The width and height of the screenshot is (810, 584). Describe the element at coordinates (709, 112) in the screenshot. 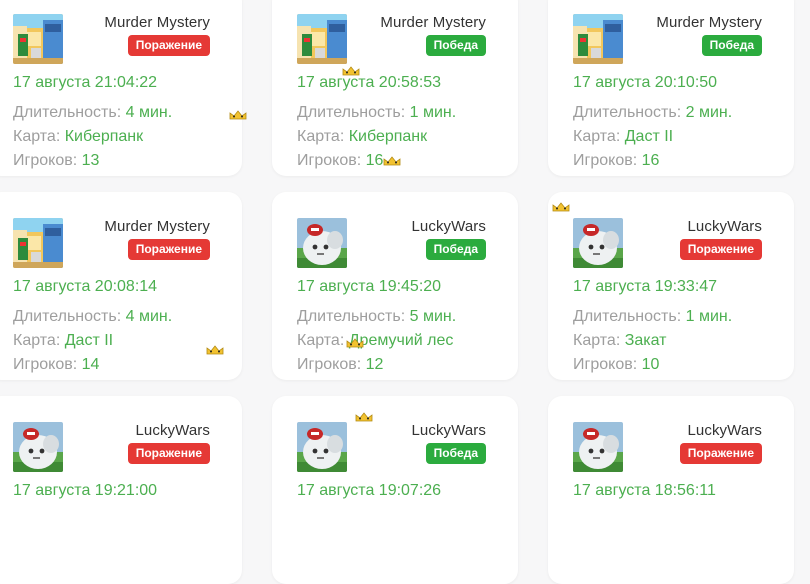

I see `duration-value: 2 мин.` at that location.